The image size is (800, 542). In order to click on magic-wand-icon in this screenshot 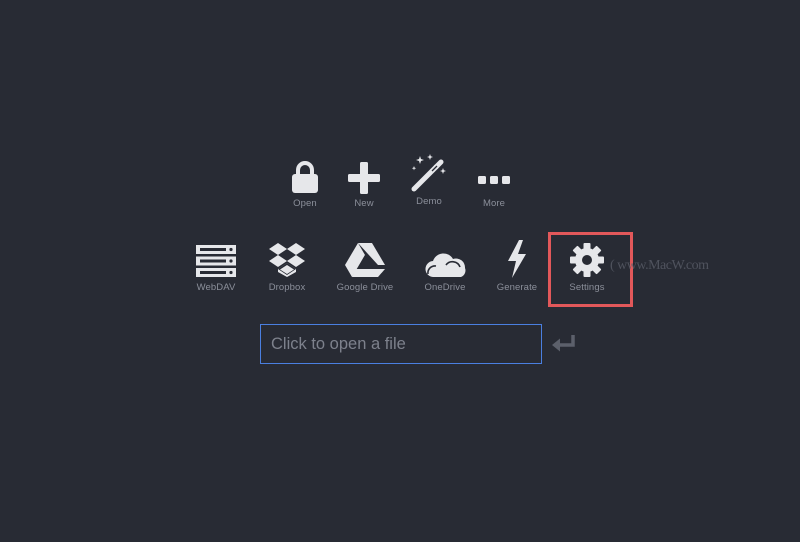, I will do `click(429, 172)`.